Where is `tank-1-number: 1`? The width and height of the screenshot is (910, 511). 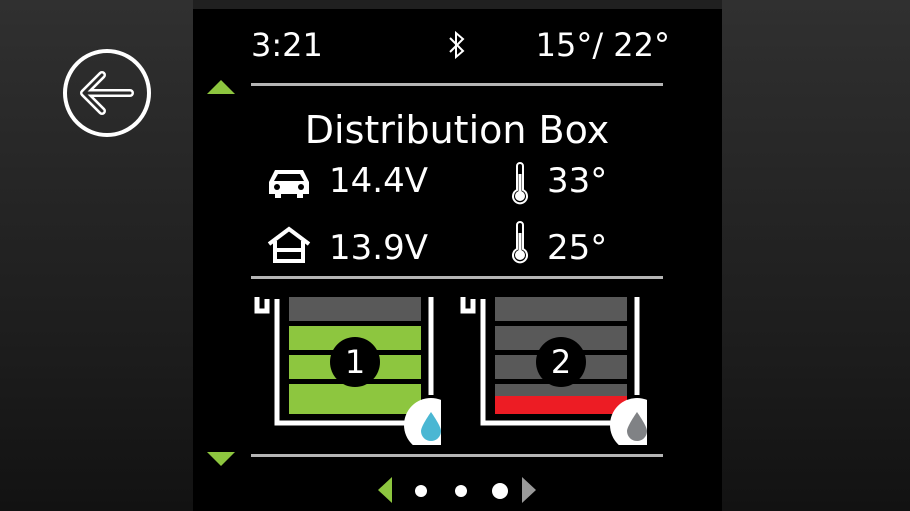 tank-1-number: 1 is located at coordinates (355, 362).